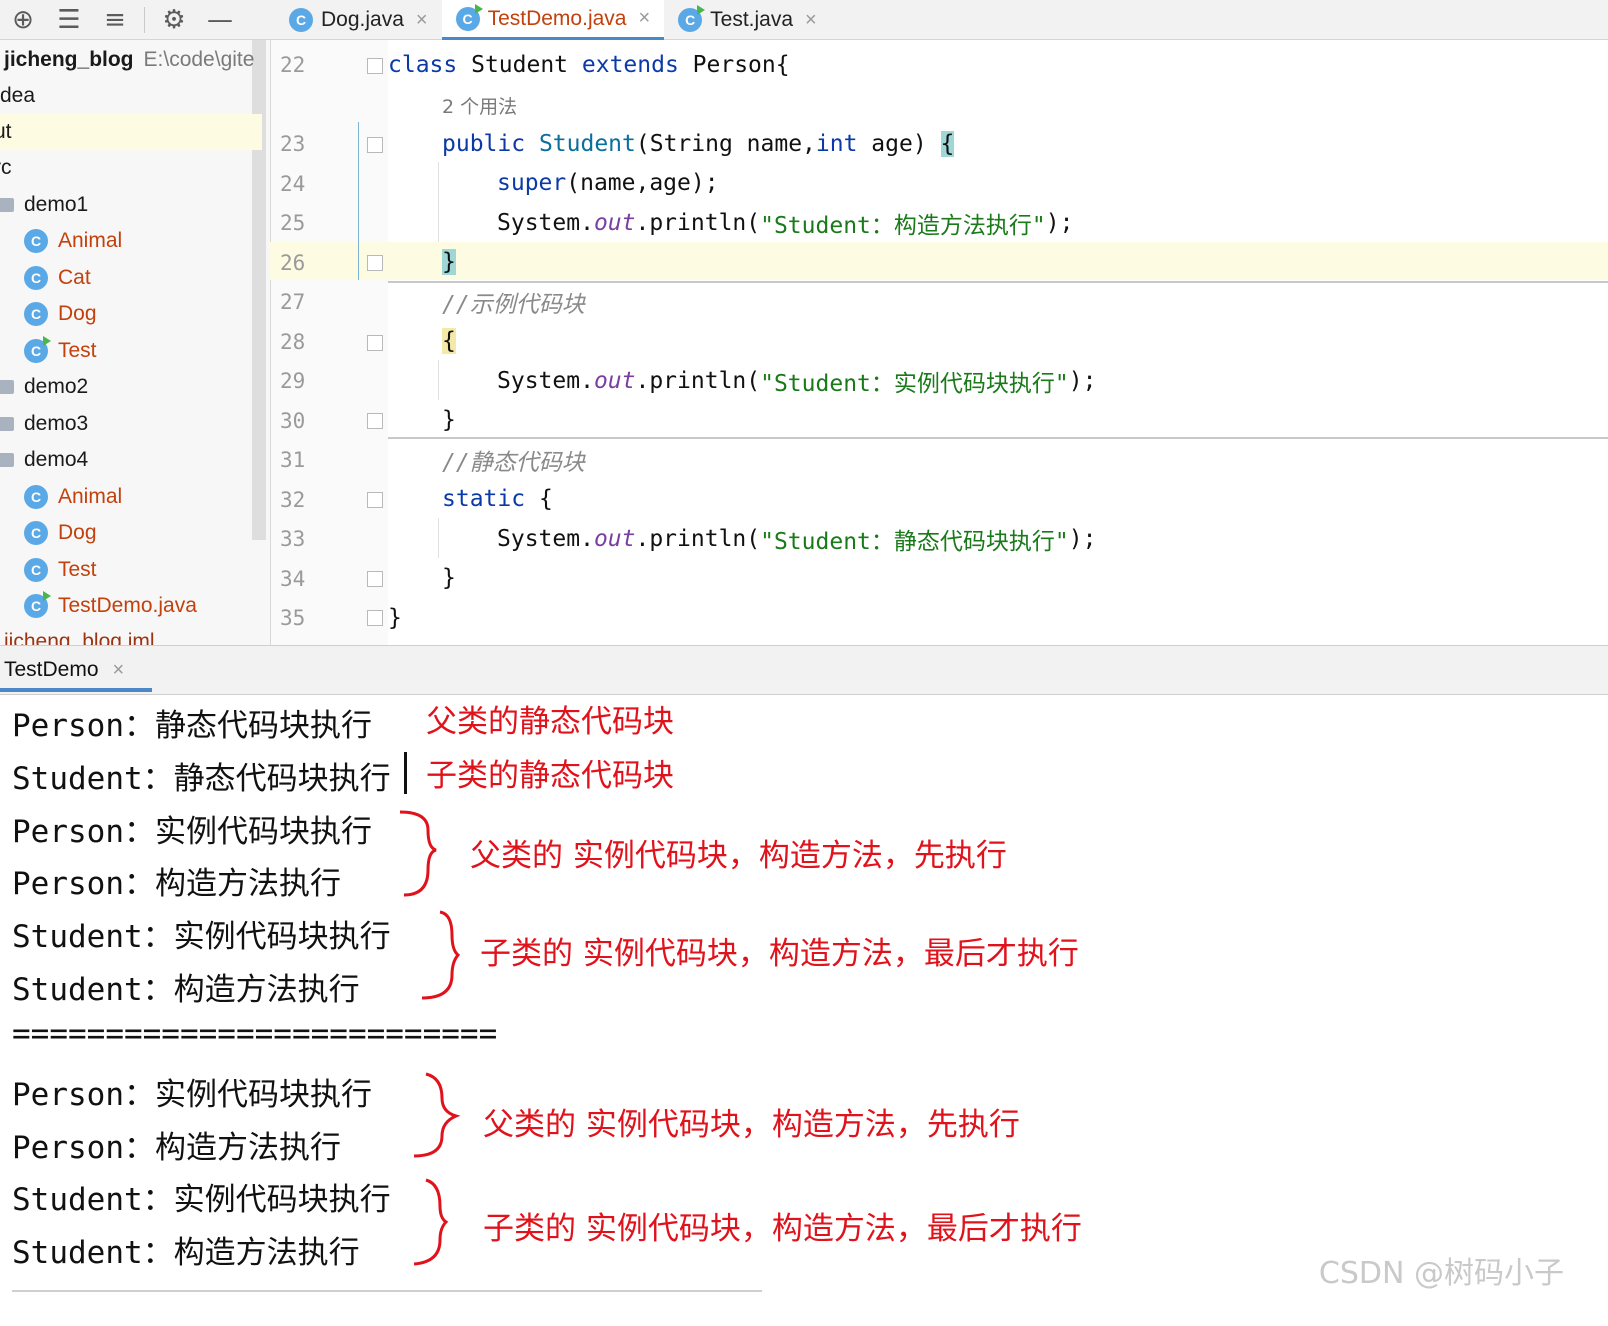  What do you see at coordinates (430, 1038) in the screenshot?
I see `annotation-braces` at bounding box center [430, 1038].